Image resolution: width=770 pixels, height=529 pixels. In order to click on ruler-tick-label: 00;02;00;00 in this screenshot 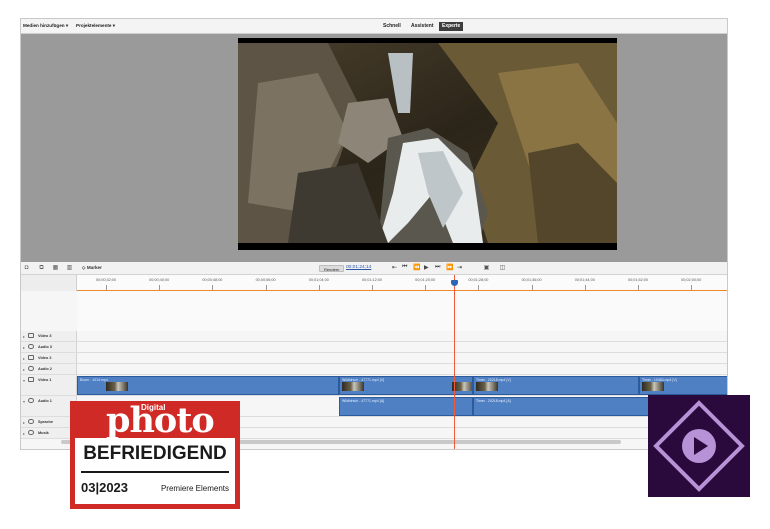, I will do `click(691, 280)`.